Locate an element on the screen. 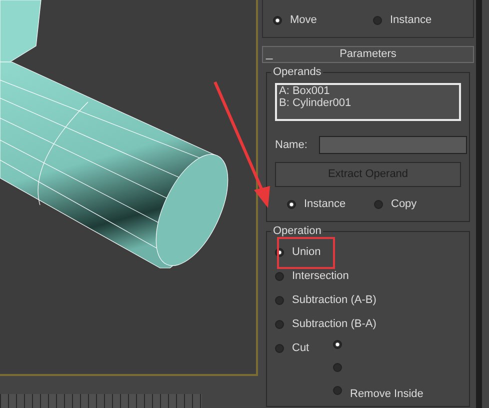 This screenshot has height=408, width=489. operand-item: B: Cylinder001 is located at coordinates (368, 103).